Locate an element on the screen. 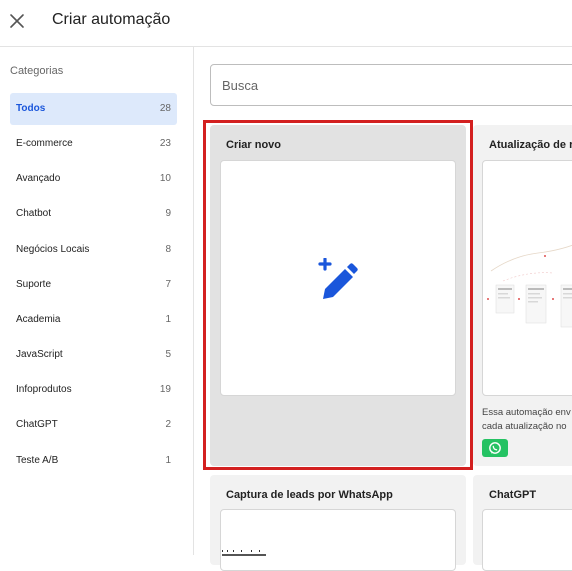  close-icon is located at coordinates (17, 21).